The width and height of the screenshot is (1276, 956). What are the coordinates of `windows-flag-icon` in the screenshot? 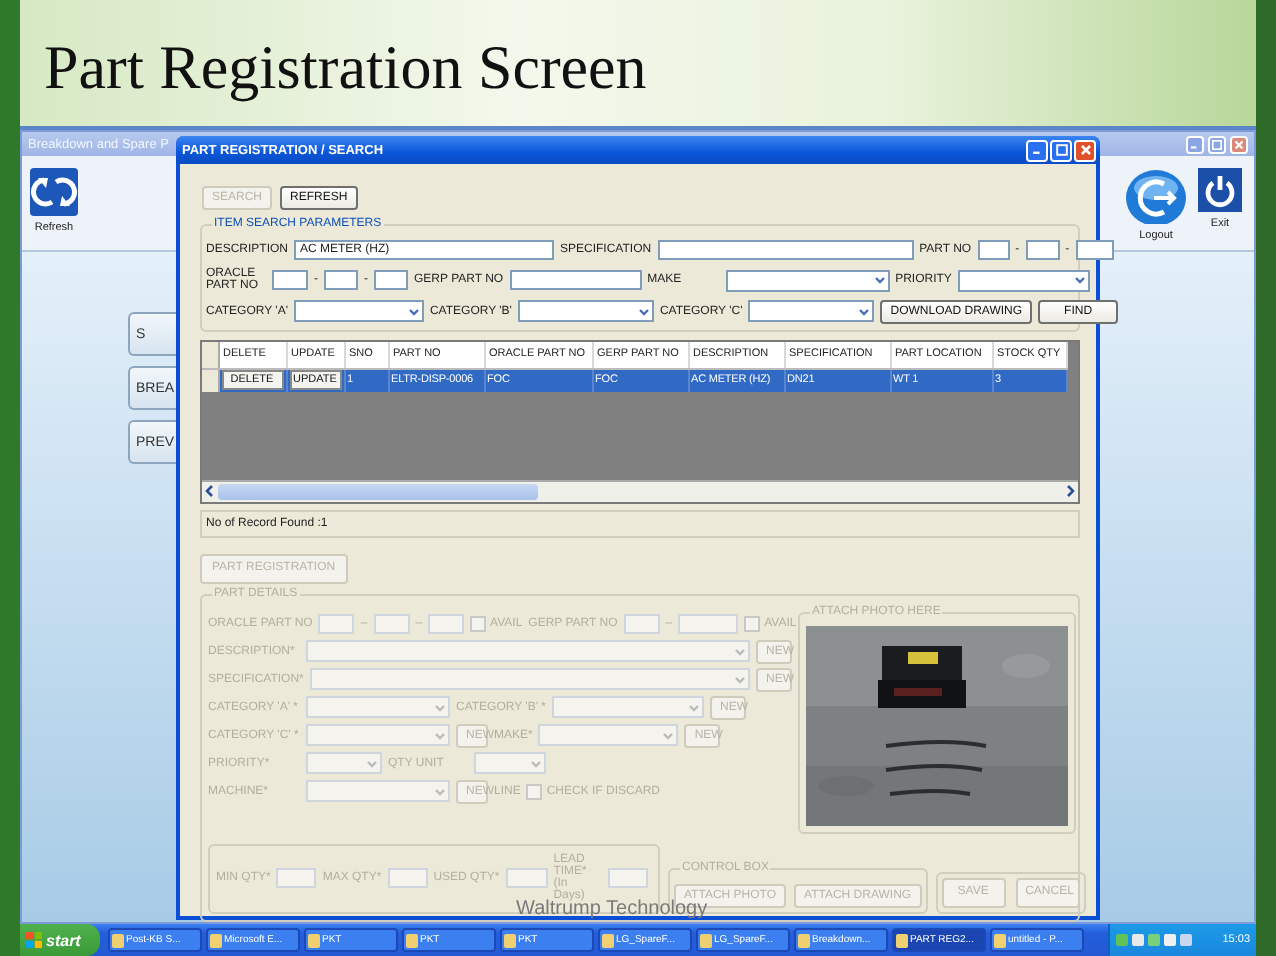 It's located at (34, 940).